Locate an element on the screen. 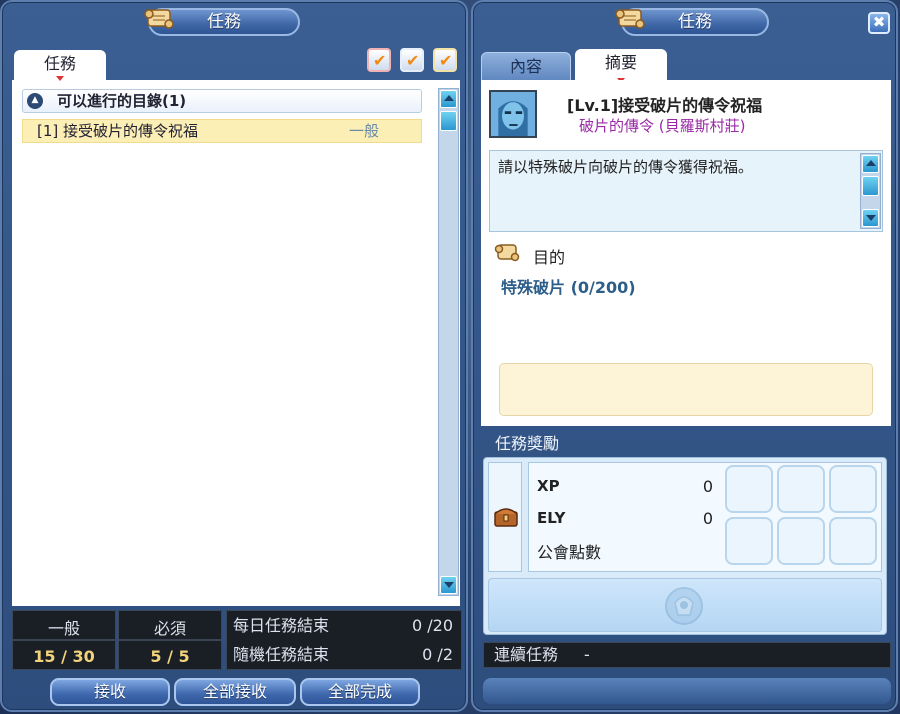 Image resolution: width=900 pixels, height=714 pixels. reward-emblem-icon is located at coordinates (684, 606).